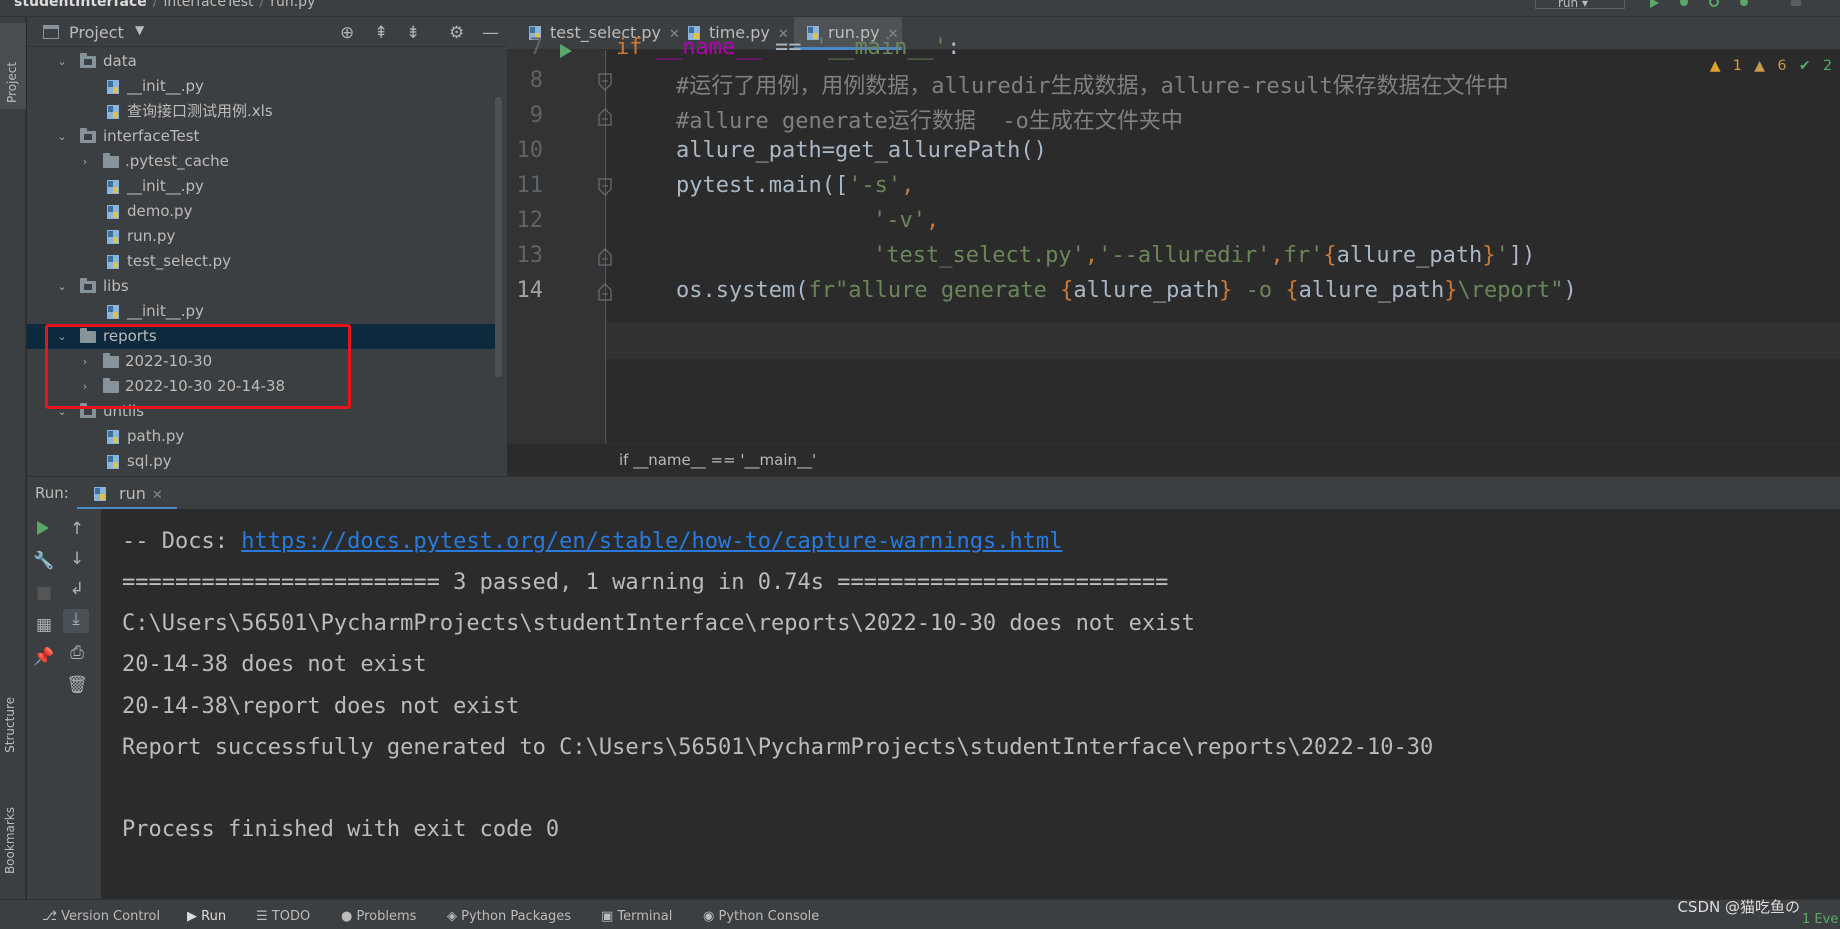  What do you see at coordinates (1223, 341) in the screenshot?
I see `current-line-highlight` at bounding box center [1223, 341].